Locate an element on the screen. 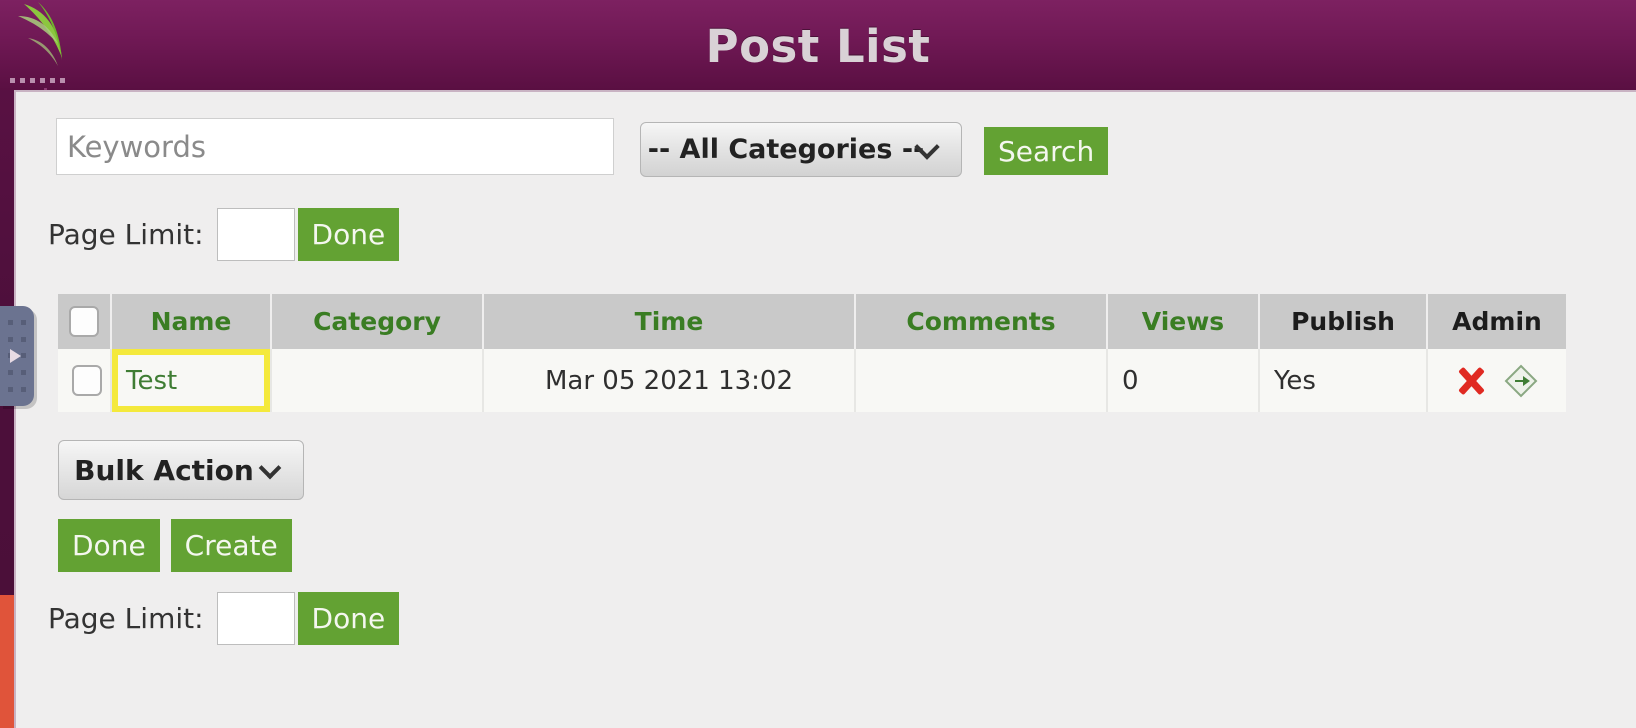  window-dots-icon is located at coordinates (37, 80).